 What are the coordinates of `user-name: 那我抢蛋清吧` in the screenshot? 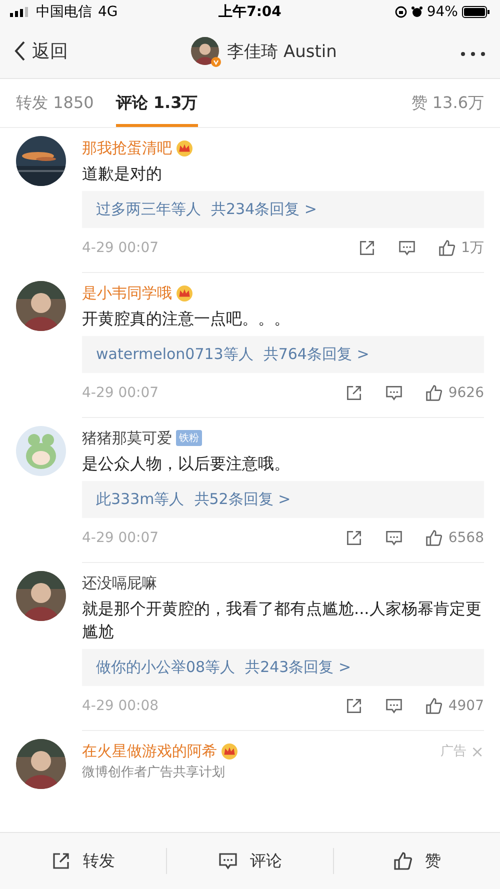 It's located at (127, 148).